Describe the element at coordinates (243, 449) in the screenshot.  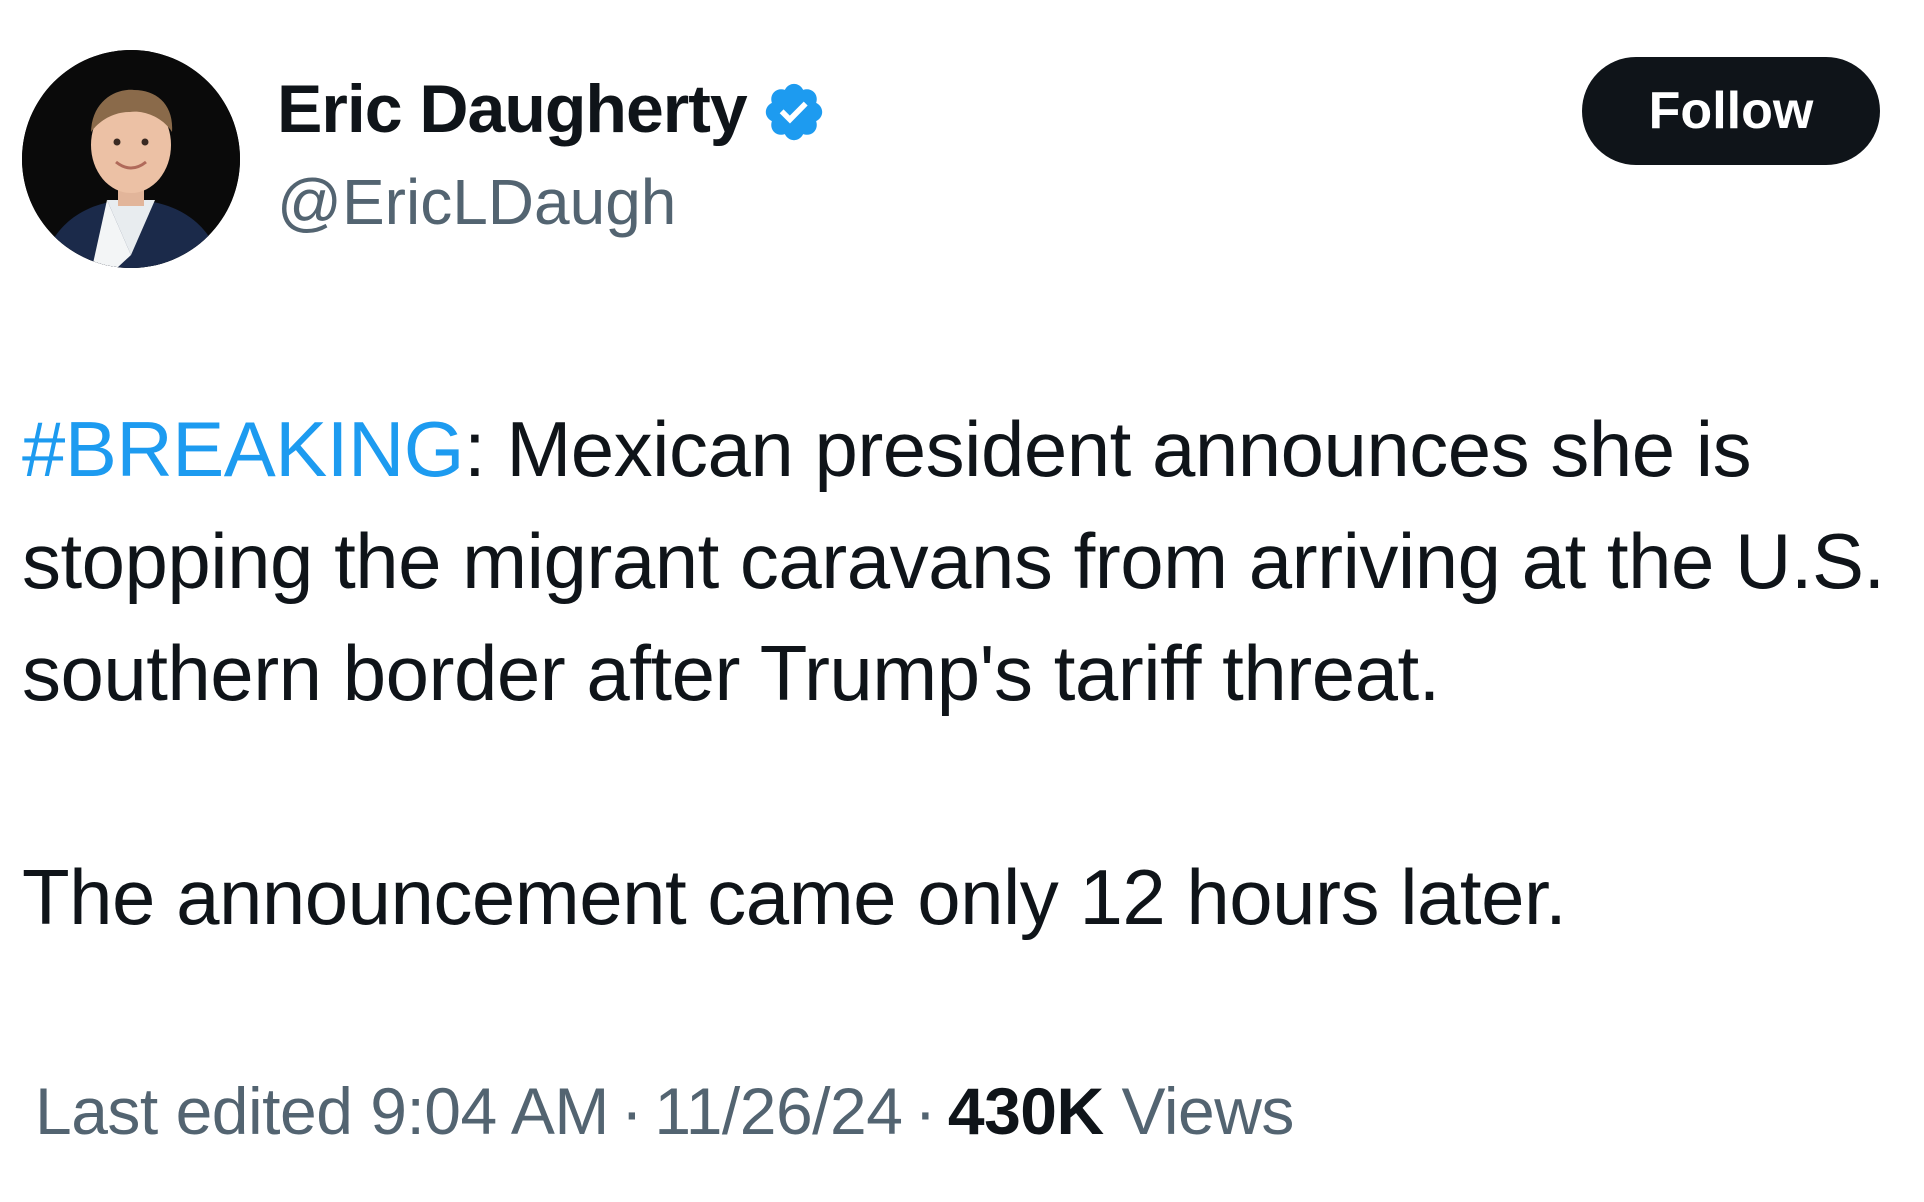
I see `hashtag-link: #BREAKING` at that location.